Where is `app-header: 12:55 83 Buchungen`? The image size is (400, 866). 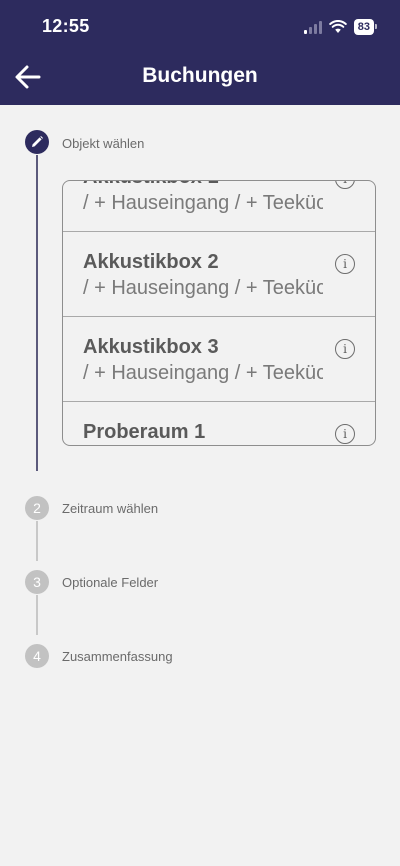 app-header: 12:55 83 Buchungen is located at coordinates (200, 52).